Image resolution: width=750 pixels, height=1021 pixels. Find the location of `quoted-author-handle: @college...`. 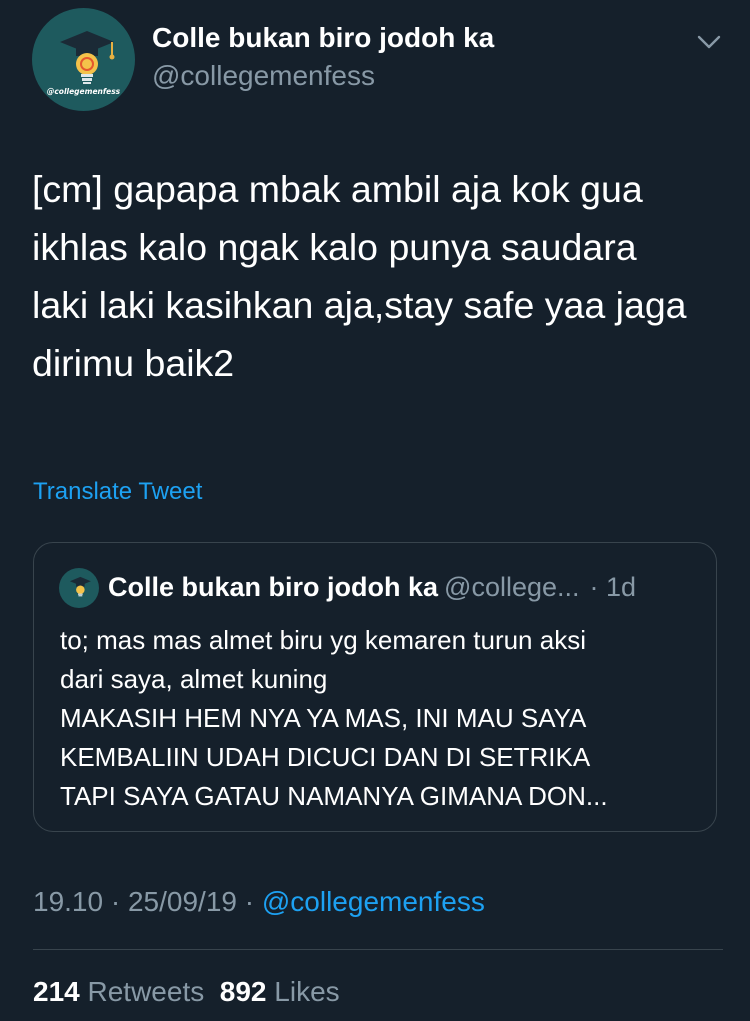

quoted-author-handle: @college... is located at coordinates (512, 587).